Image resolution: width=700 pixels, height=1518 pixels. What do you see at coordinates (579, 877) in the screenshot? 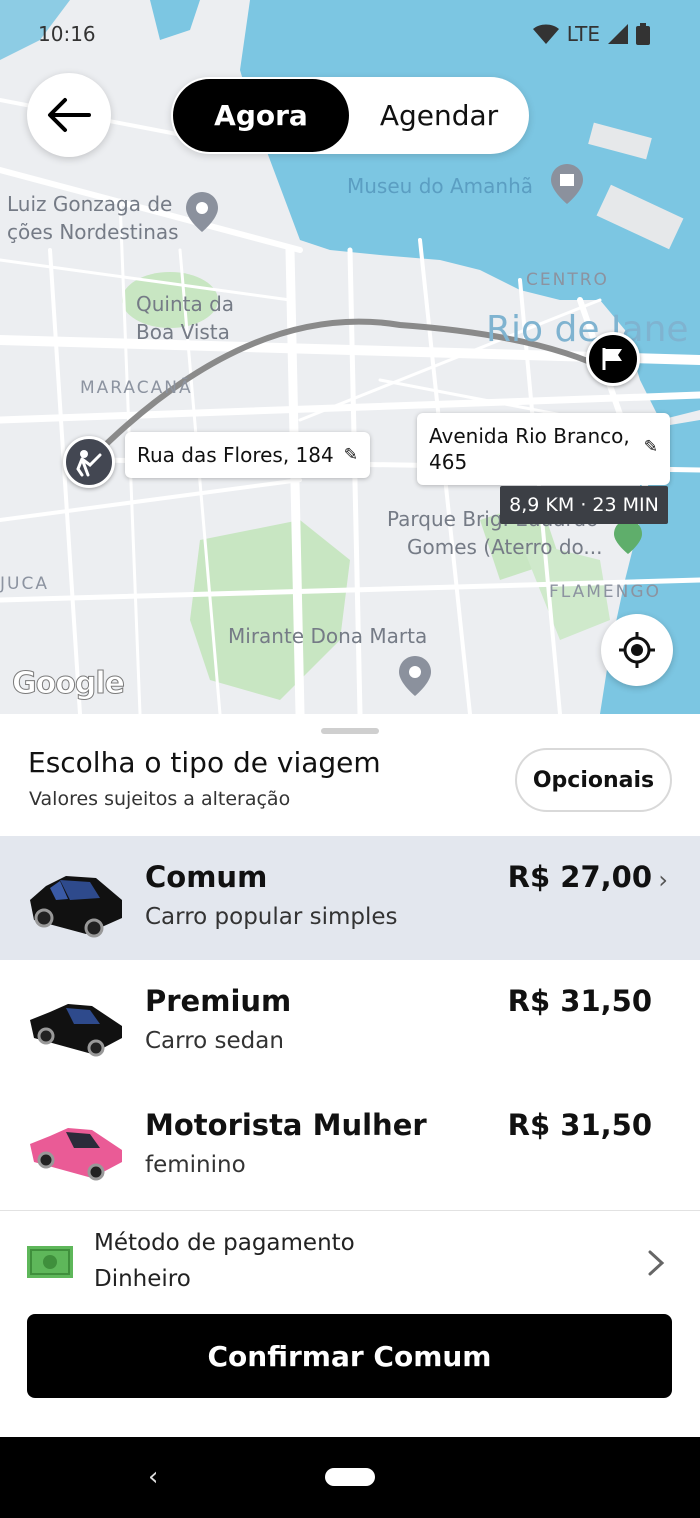
I see `ride-price: R$ 27,00` at bounding box center [579, 877].